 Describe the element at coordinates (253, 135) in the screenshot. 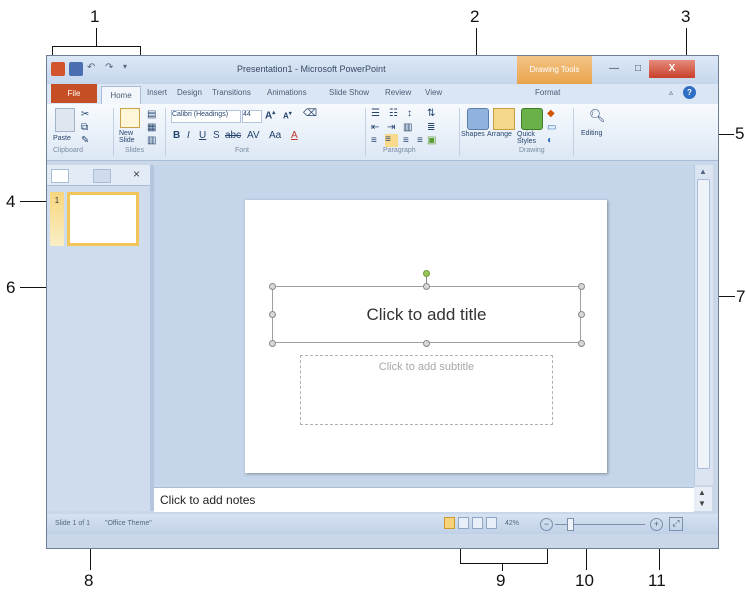

I see `character-spacing-icon: AV` at that location.